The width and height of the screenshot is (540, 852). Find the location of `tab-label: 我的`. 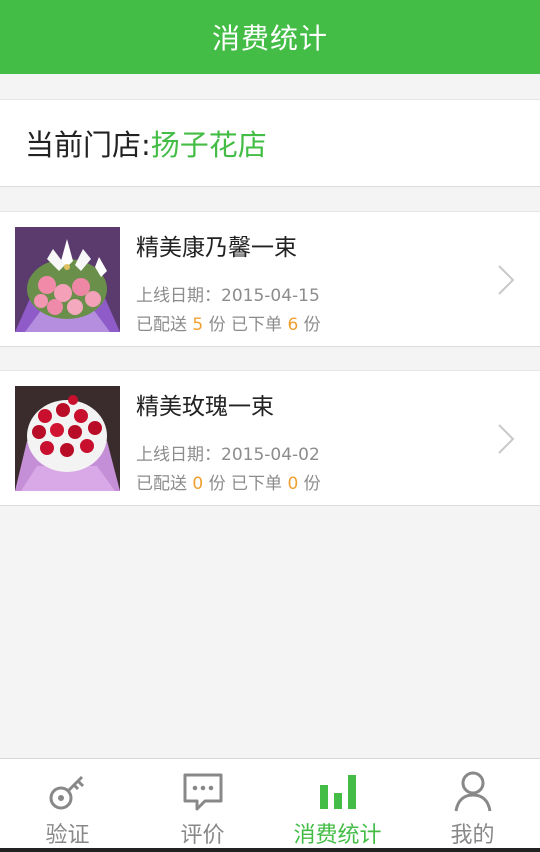

tab-label: 我的 is located at coordinates (472, 835).